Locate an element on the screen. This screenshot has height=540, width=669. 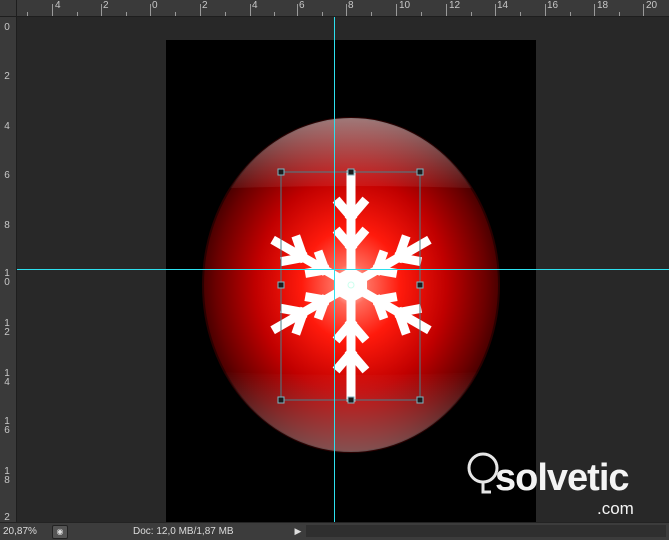
ruler-left-tick: 4 is located at coordinates (7, 126).